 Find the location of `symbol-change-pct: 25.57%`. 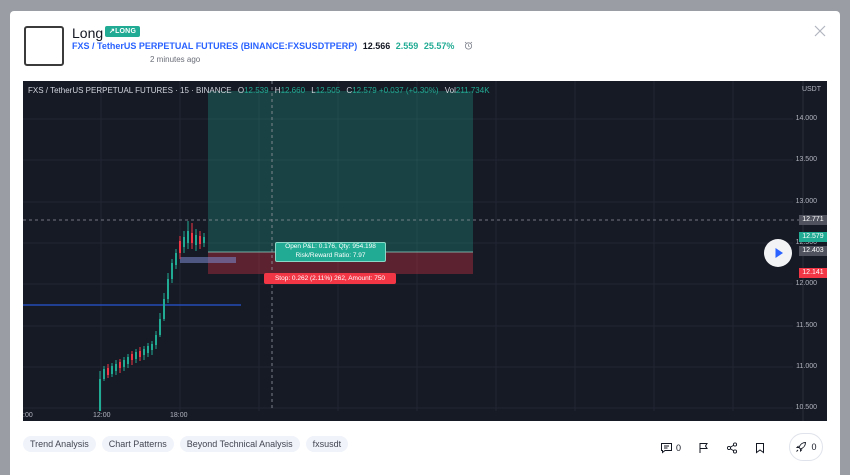

symbol-change-pct: 25.57% is located at coordinates (439, 46).